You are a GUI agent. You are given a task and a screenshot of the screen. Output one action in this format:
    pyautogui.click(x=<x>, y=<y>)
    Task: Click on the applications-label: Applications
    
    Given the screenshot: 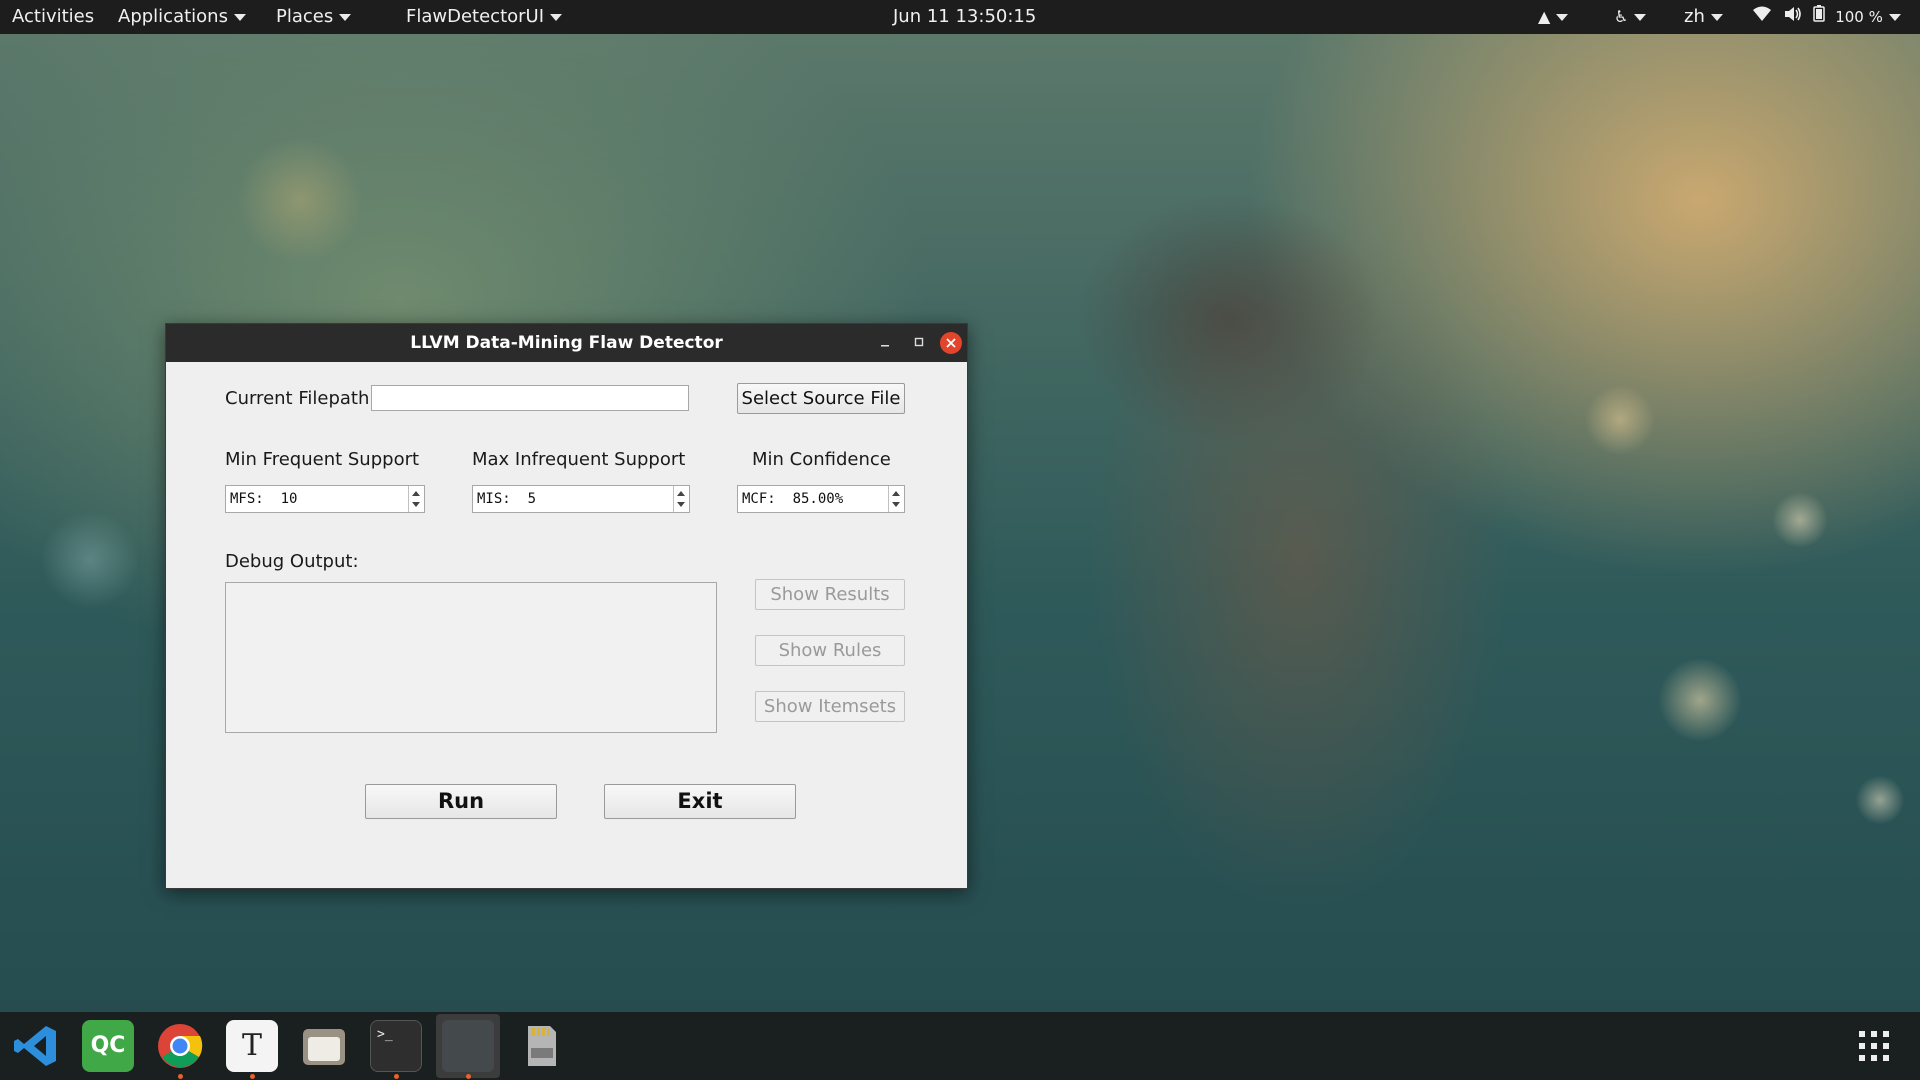 What is the action you would take?
    pyautogui.click(x=173, y=16)
    